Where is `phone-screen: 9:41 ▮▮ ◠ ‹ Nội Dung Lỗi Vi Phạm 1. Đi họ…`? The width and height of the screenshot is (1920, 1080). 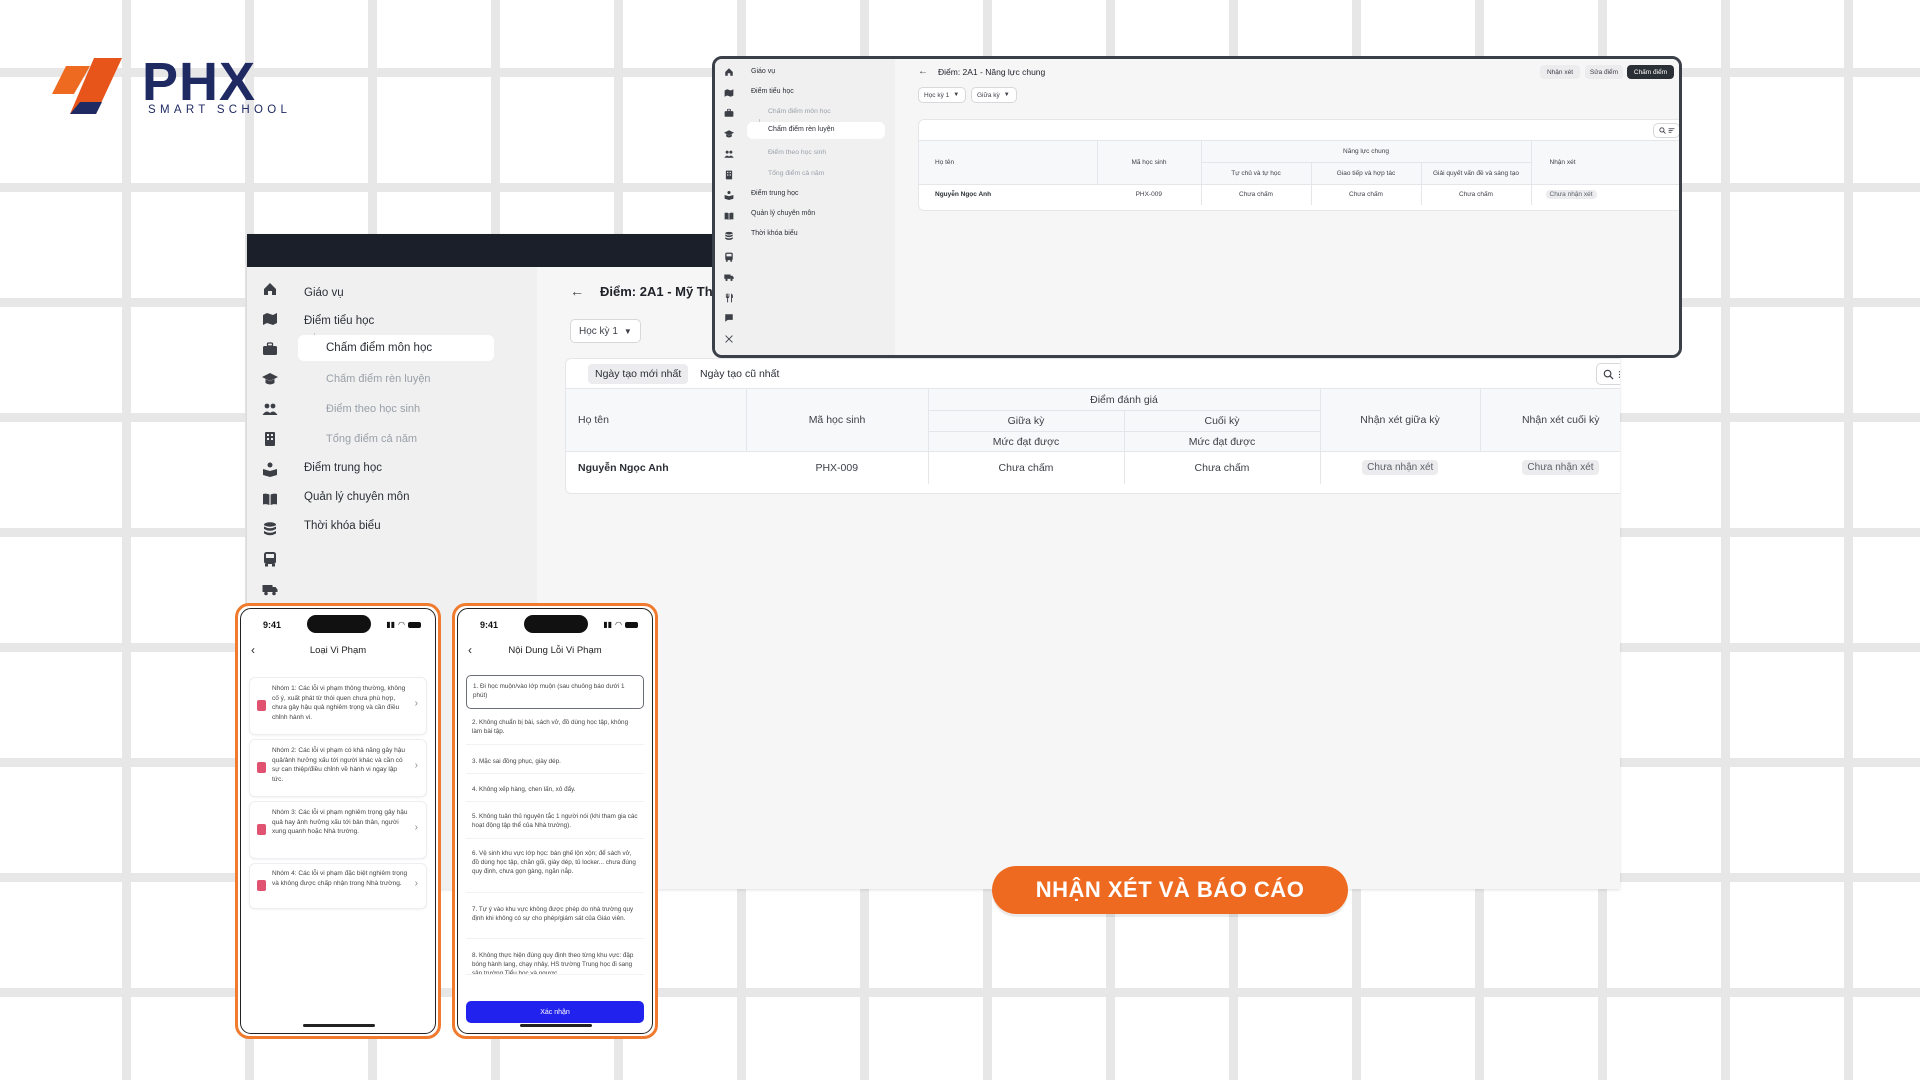 phone-screen: 9:41 ▮▮ ◠ ‹ Nội Dung Lỗi Vi Phạm 1. Đi họ… is located at coordinates (555, 821).